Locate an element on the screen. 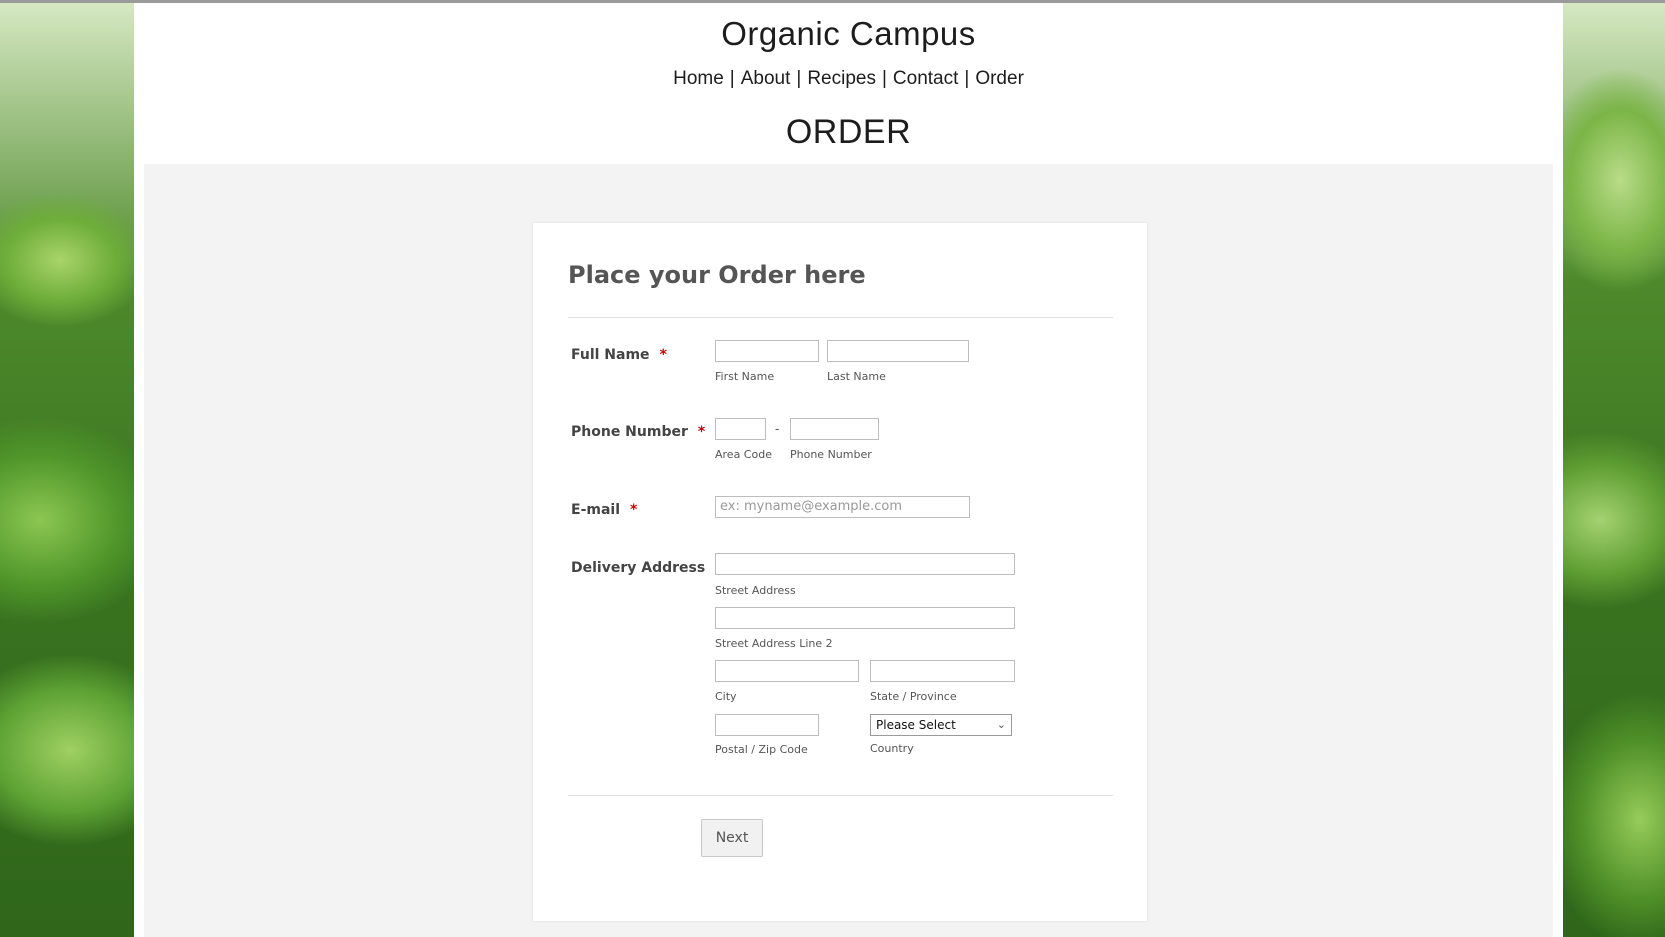 The width and height of the screenshot is (1665, 937). page-heading: ORDER is located at coordinates (848, 132).